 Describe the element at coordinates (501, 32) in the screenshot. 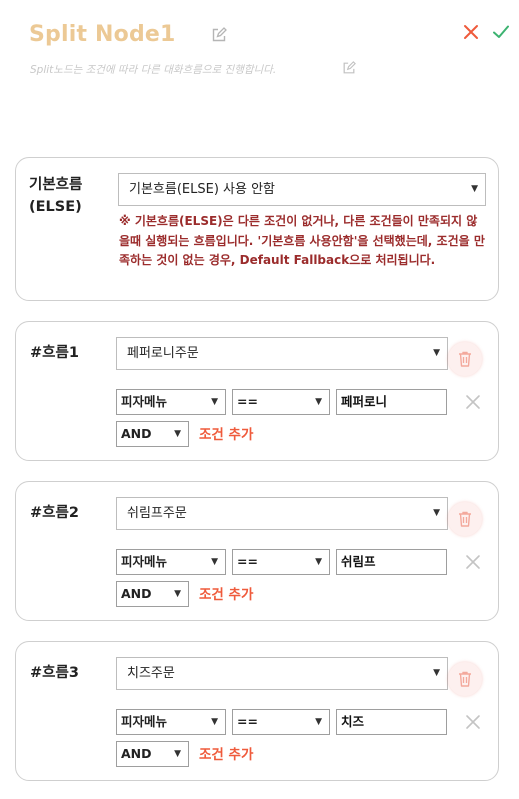

I see `check-icon` at that location.